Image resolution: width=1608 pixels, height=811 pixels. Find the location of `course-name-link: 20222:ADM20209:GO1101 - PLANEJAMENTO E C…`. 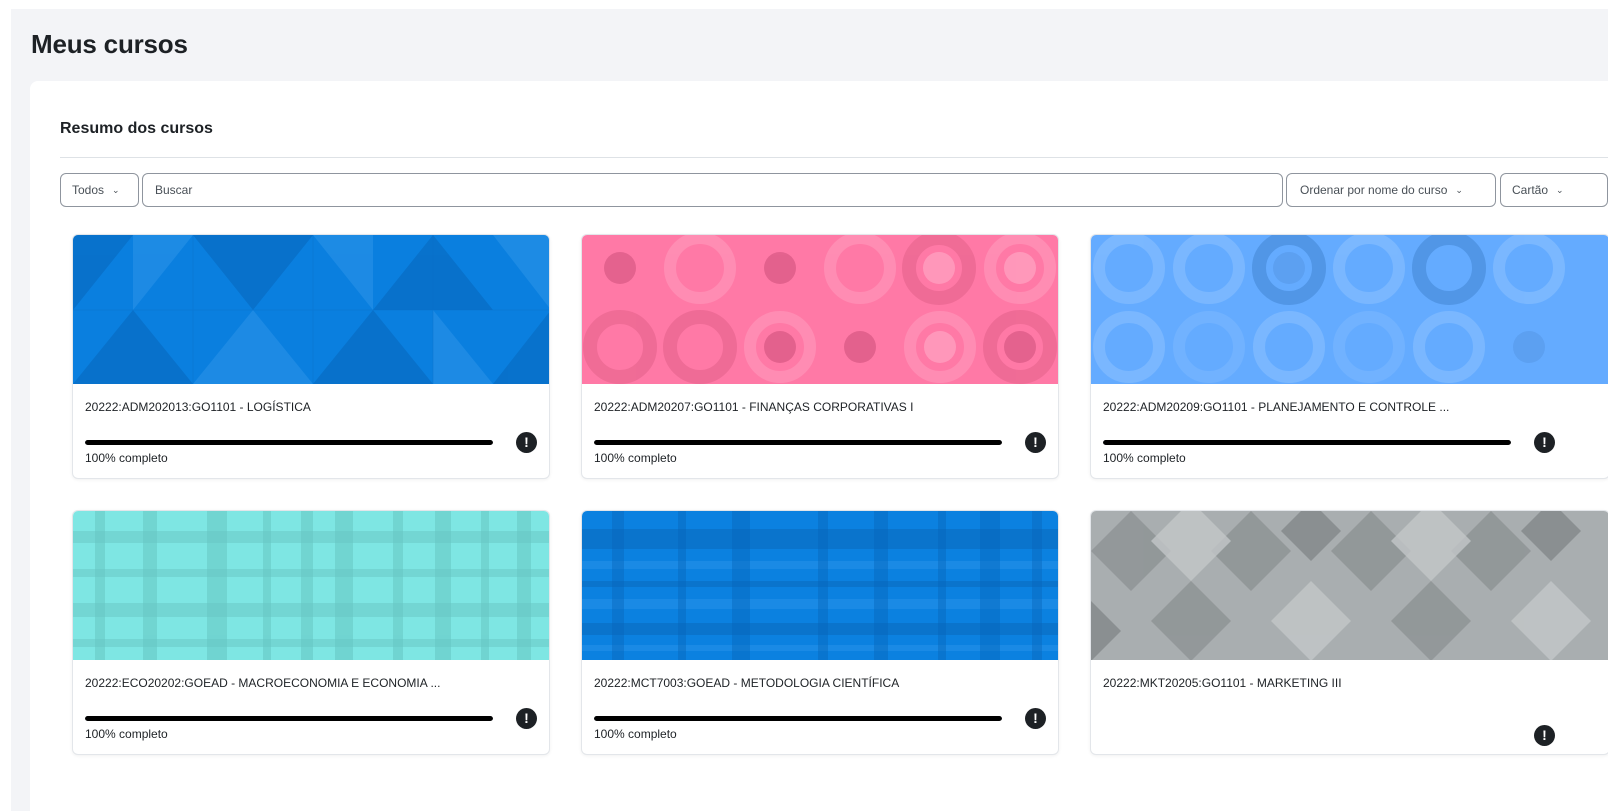

course-name-link: 20222:ADM20209:GO1101 - PLANEJAMENTO E C… is located at coordinates (1313, 407).